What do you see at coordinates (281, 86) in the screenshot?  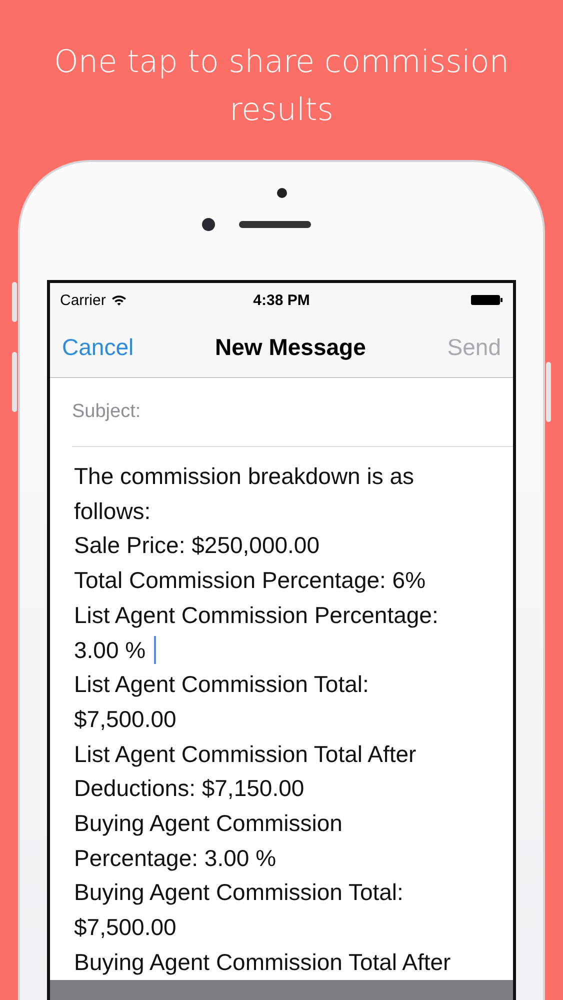 I see `headline: One tap to share commission results` at bounding box center [281, 86].